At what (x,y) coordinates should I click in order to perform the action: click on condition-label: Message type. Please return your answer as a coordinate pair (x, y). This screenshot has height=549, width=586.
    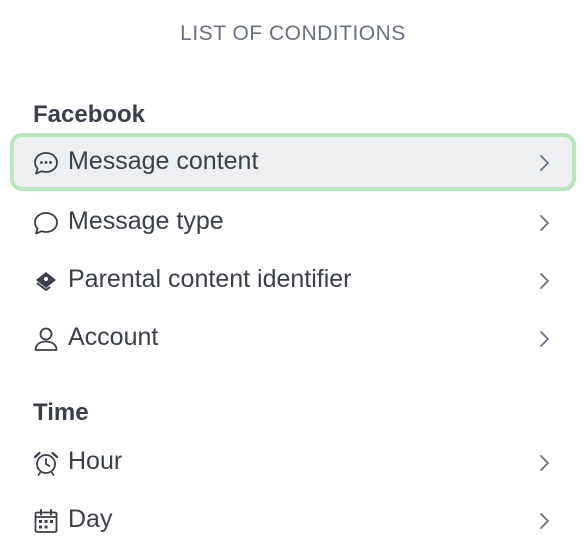
    Looking at the image, I should click on (146, 221).